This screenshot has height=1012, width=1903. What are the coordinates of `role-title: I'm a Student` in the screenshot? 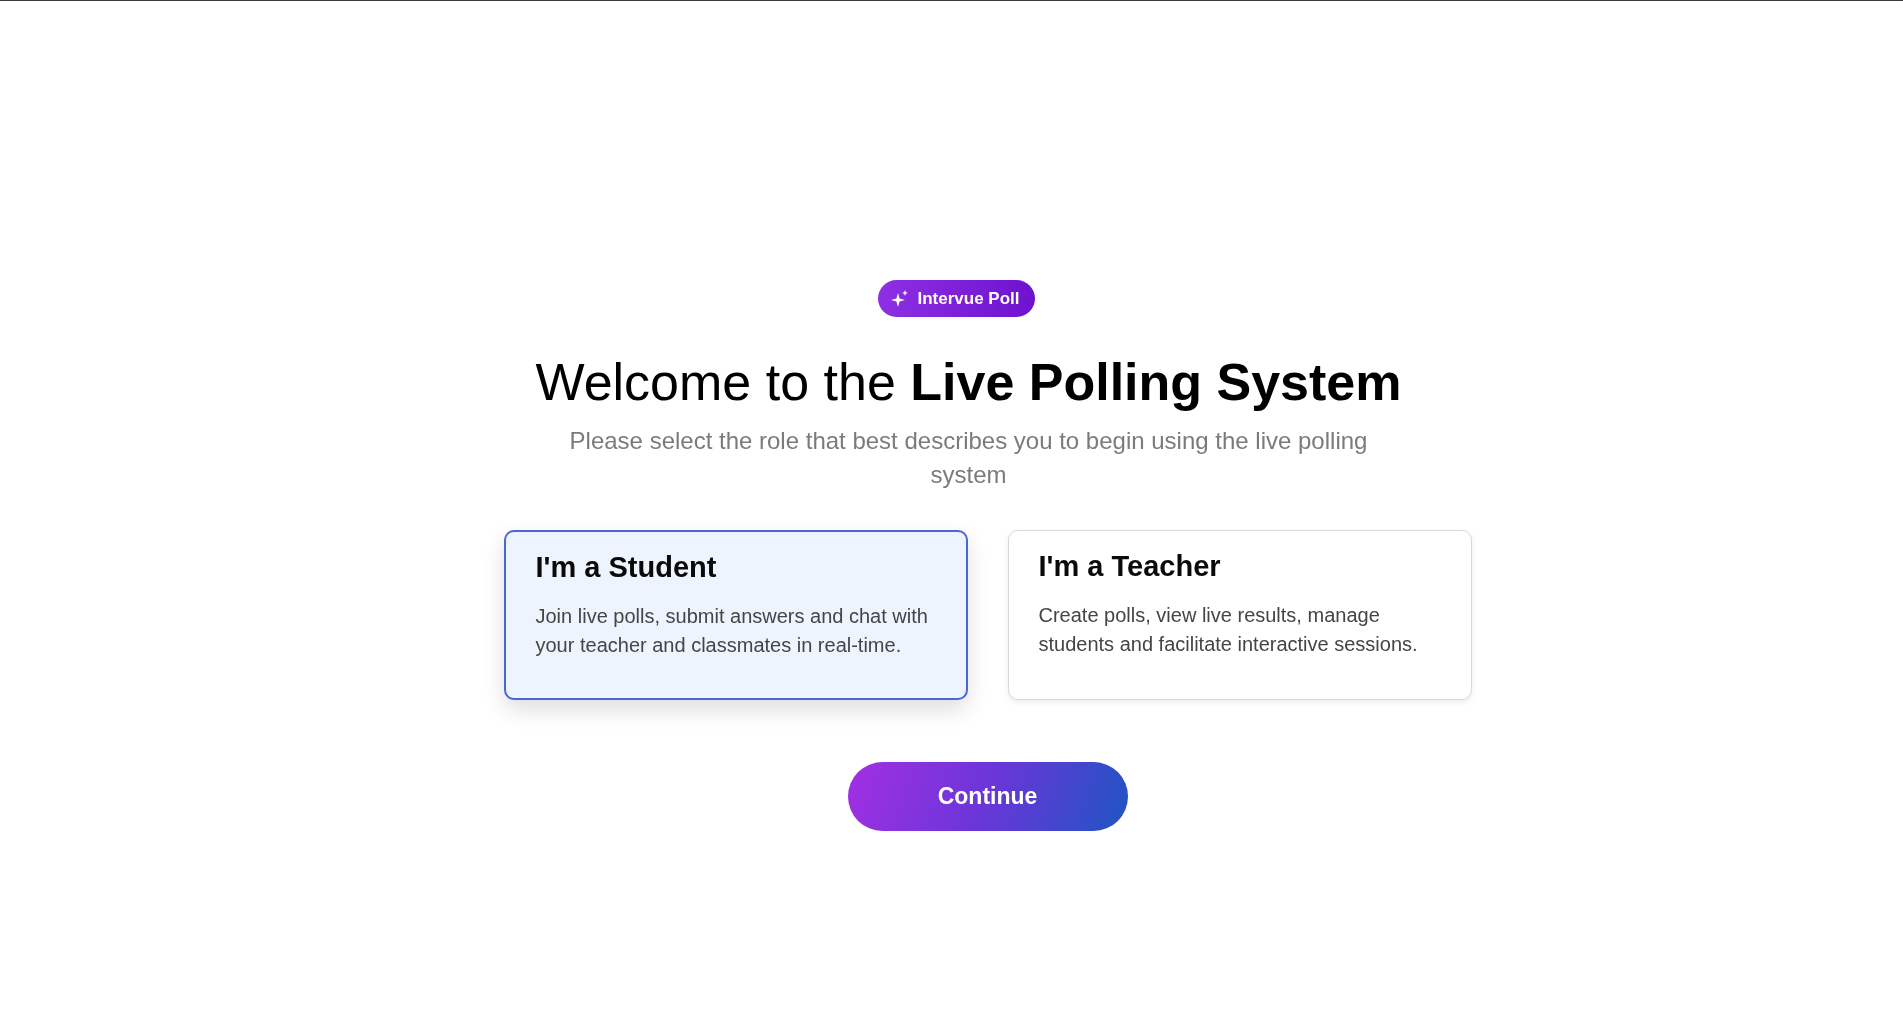 It's located at (626, 567).